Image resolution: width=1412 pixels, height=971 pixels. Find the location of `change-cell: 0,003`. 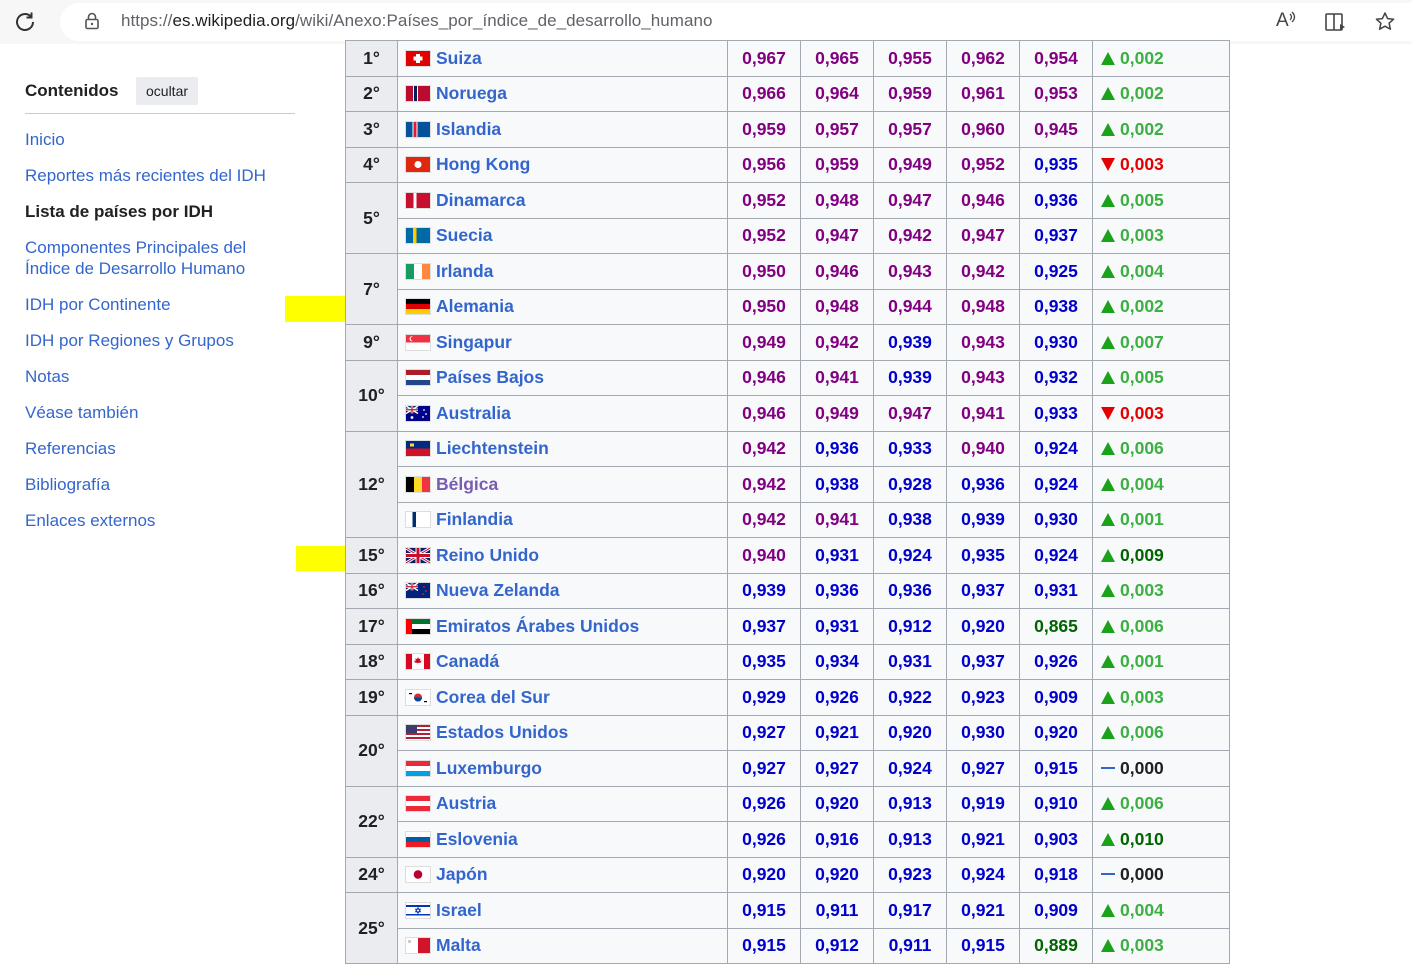

change-cell: 0,003 is located at coordinates (1161, 697).